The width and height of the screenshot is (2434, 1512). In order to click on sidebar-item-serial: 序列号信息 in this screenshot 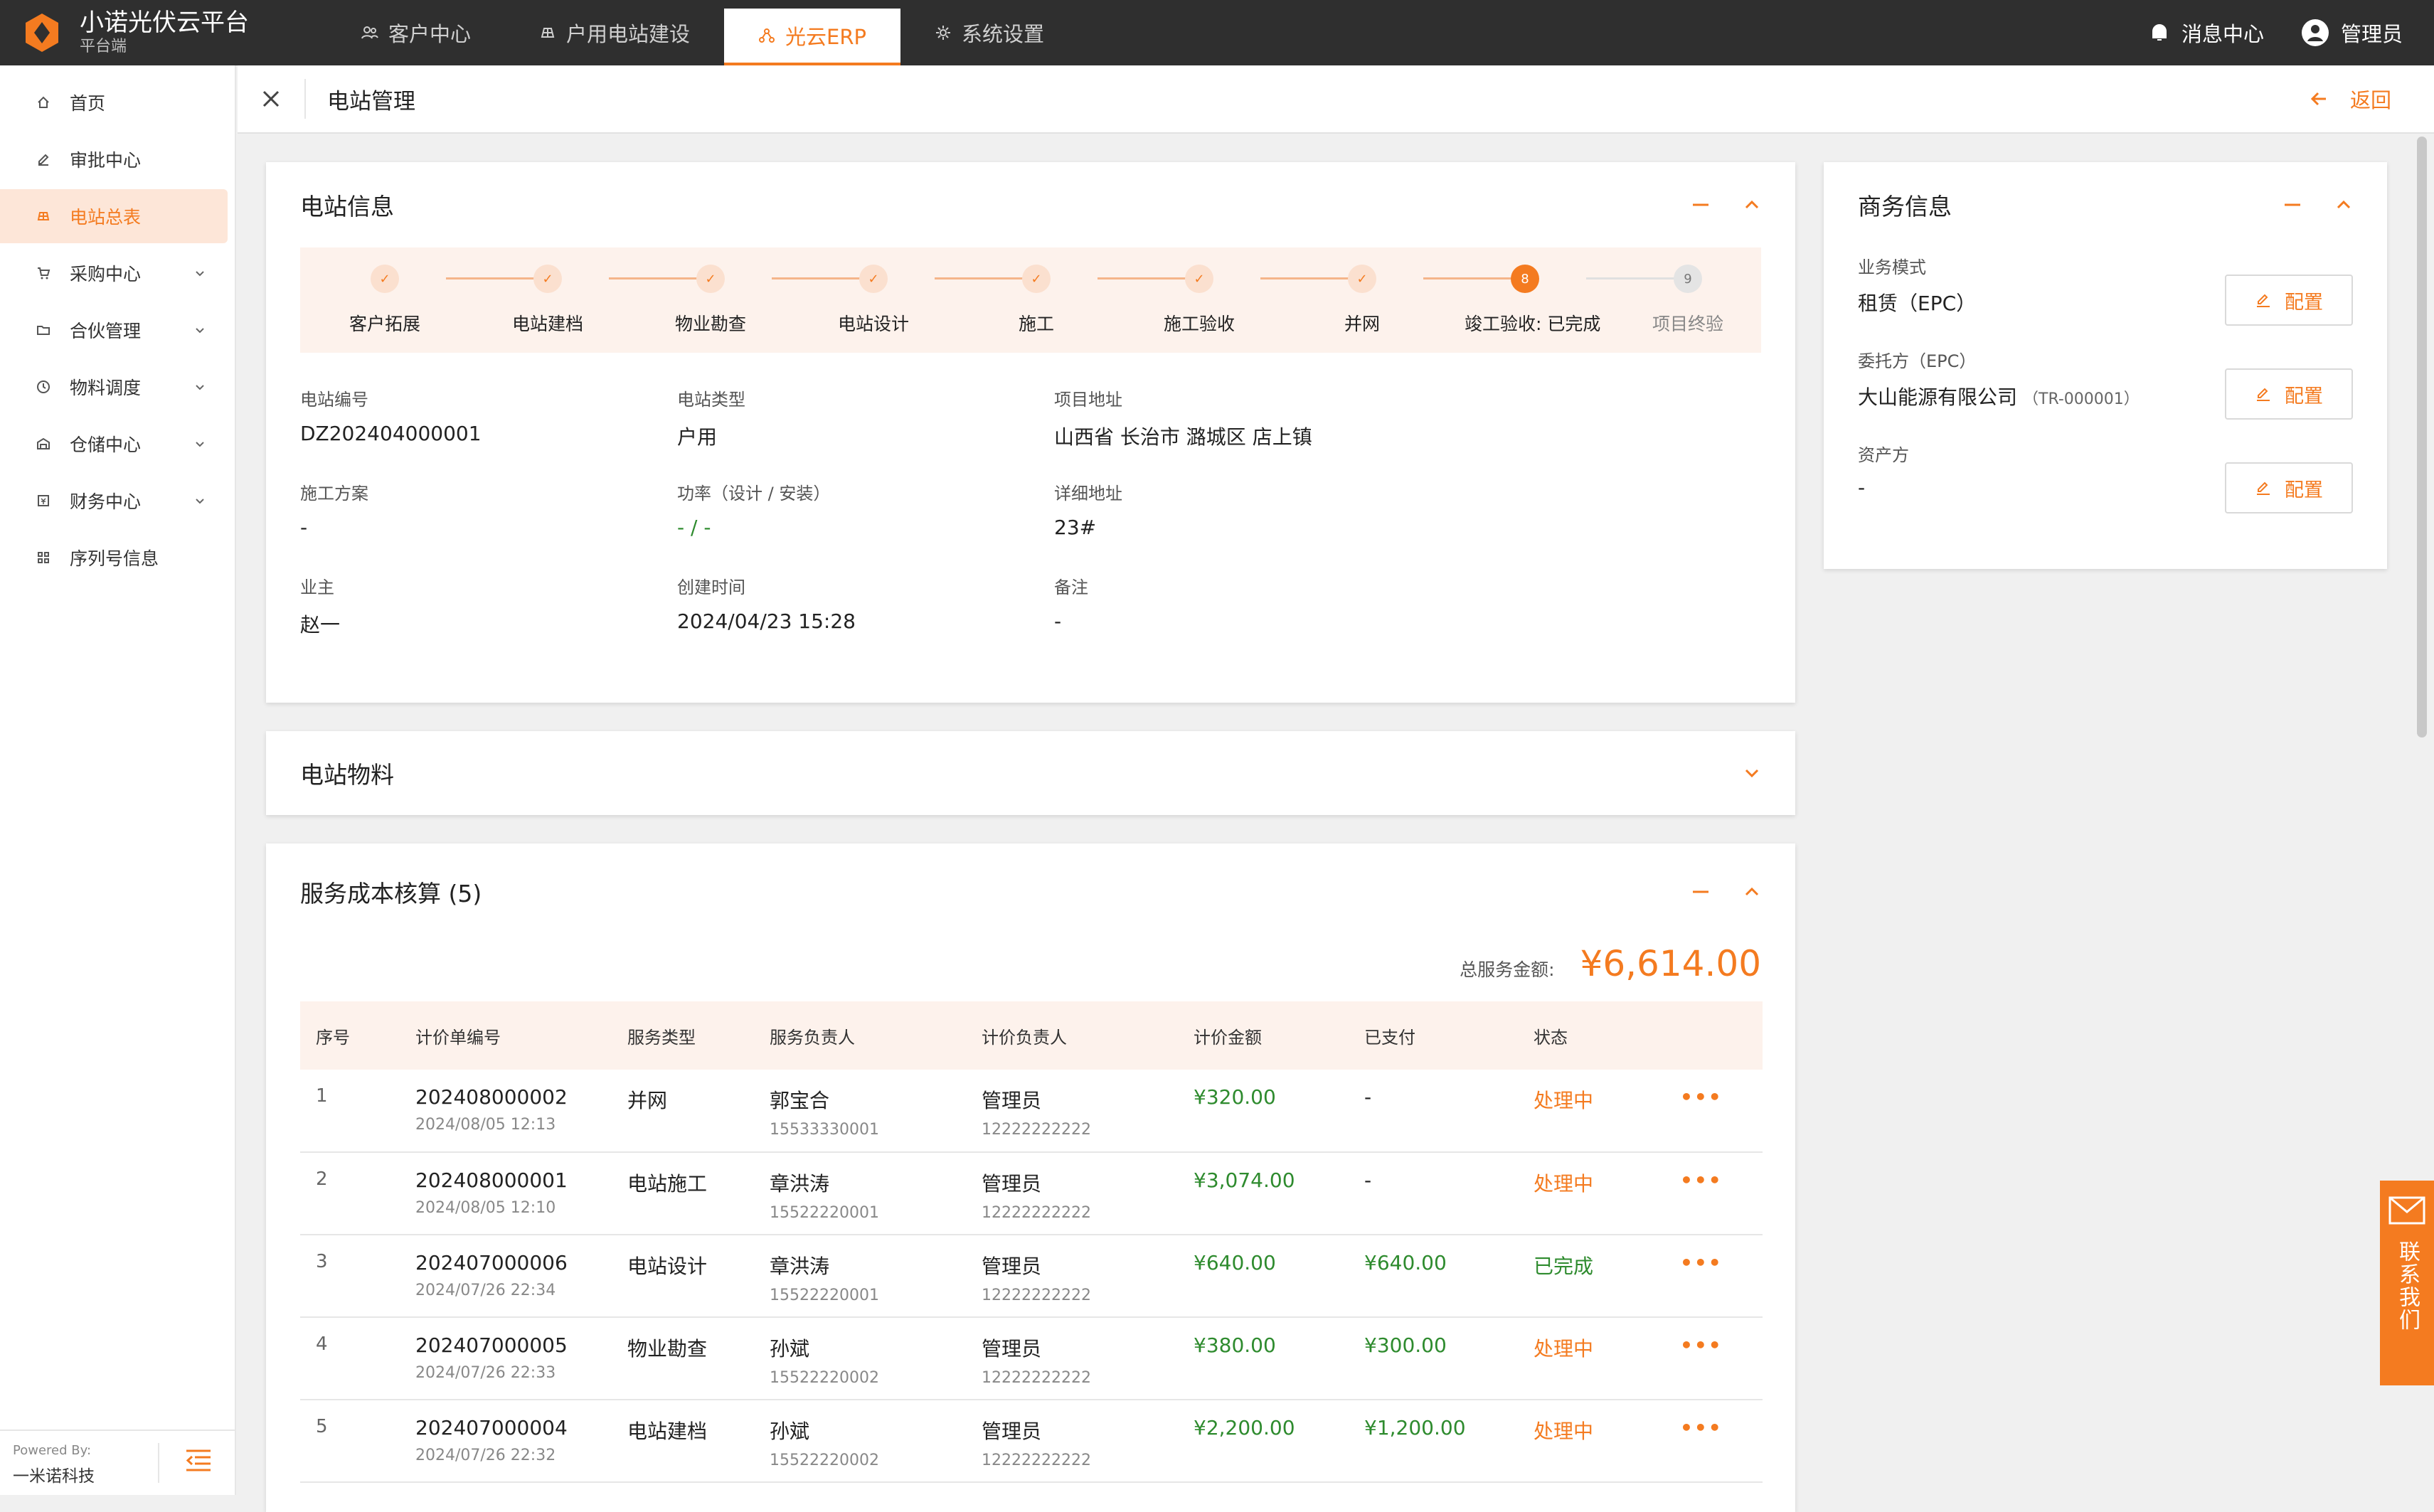, I will do `click(114, 558)`.